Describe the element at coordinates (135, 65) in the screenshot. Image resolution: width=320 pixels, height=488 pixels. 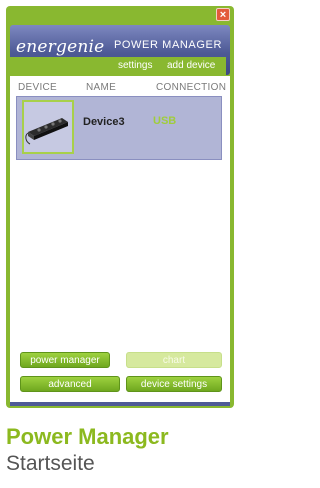
I see `settings-link: settings` at that location.